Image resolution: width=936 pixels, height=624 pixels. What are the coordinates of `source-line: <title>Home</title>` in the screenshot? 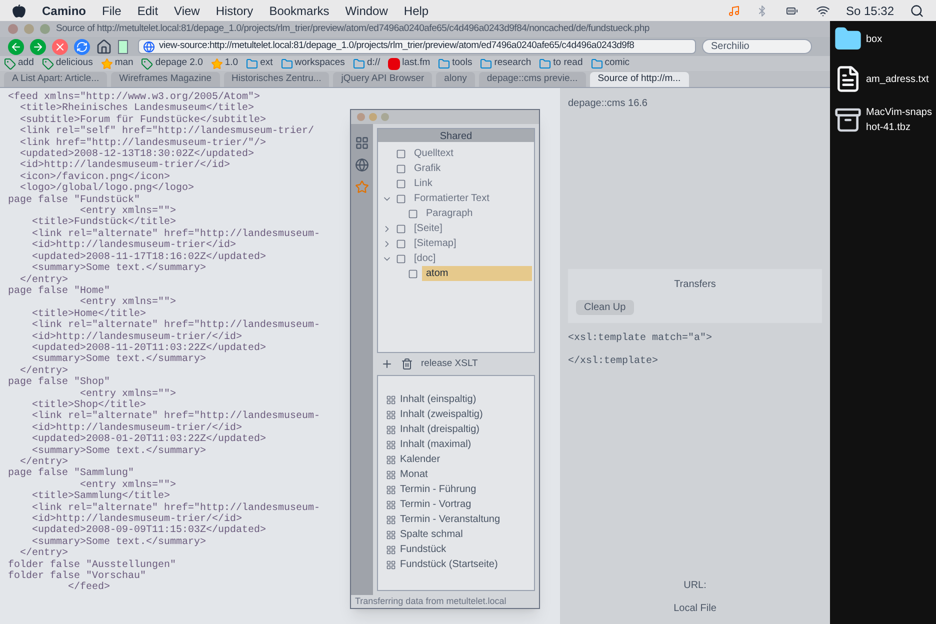 It's located at (88, 314).